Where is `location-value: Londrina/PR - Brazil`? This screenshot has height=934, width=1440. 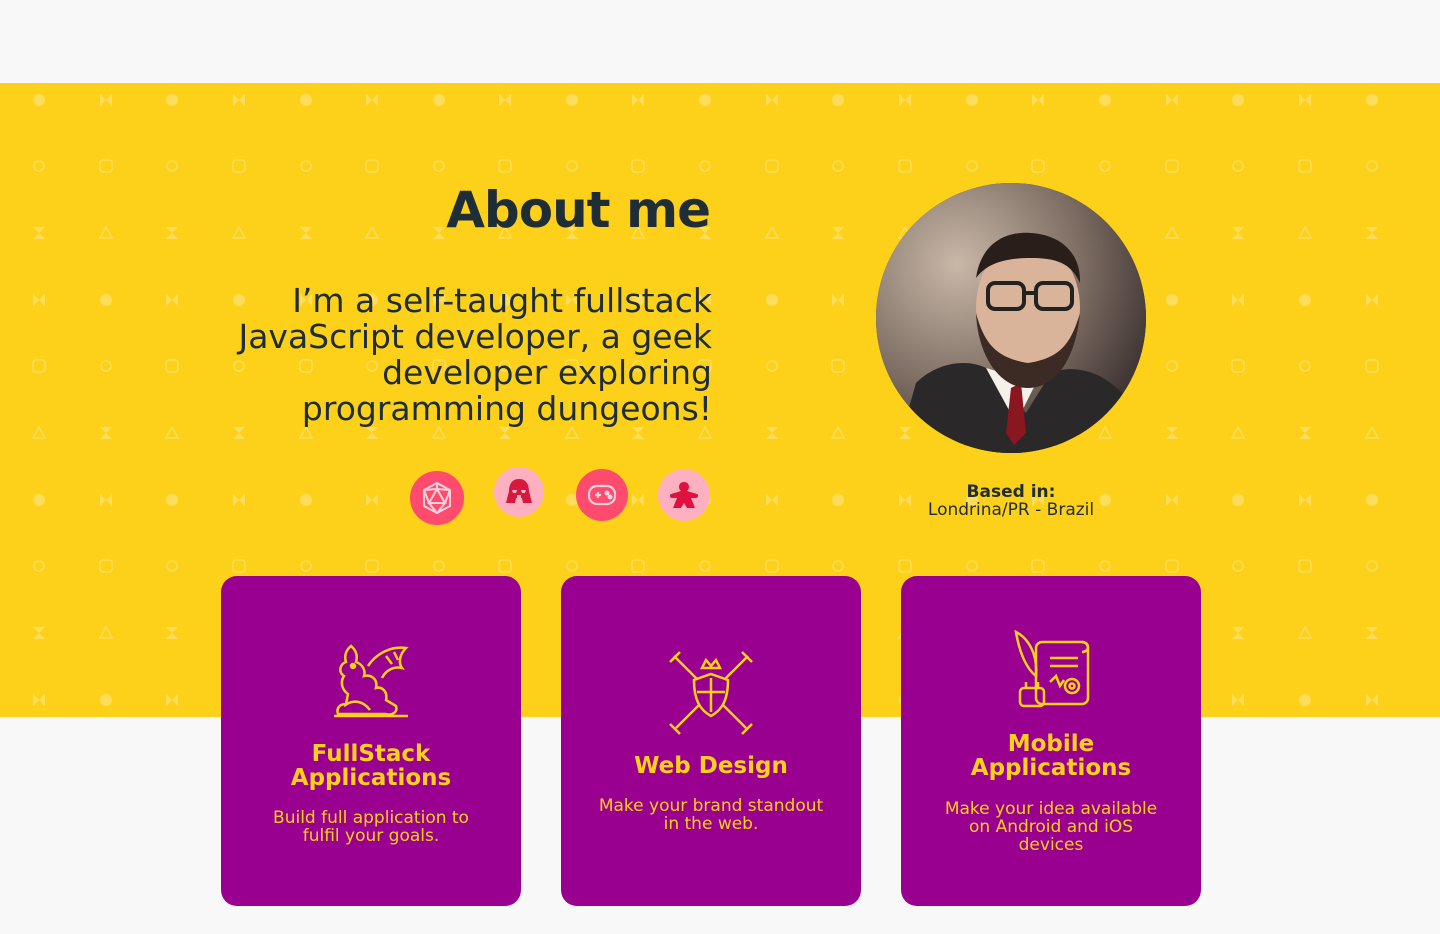 location-value: Londrina/PR - Brazil is located at coordinates (1011, 510).